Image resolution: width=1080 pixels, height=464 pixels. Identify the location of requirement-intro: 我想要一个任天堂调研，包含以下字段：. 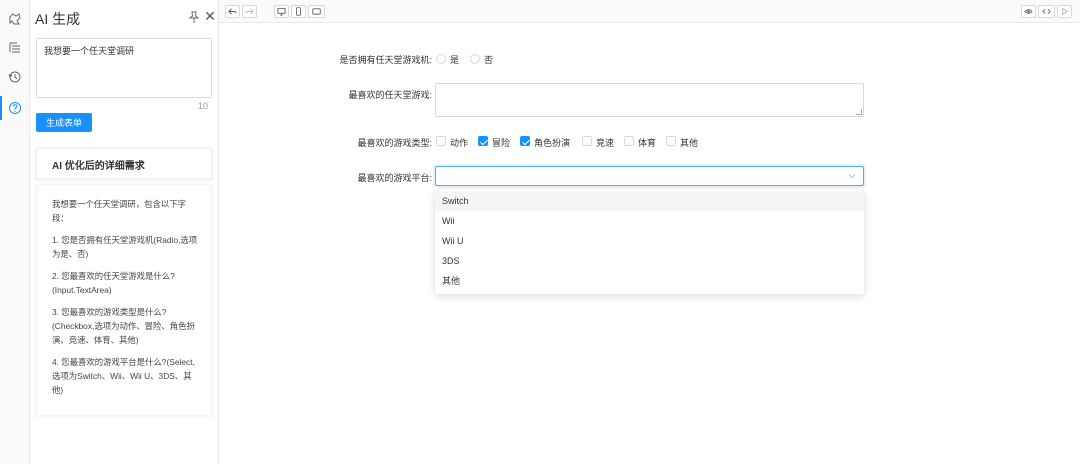
(119, 211).